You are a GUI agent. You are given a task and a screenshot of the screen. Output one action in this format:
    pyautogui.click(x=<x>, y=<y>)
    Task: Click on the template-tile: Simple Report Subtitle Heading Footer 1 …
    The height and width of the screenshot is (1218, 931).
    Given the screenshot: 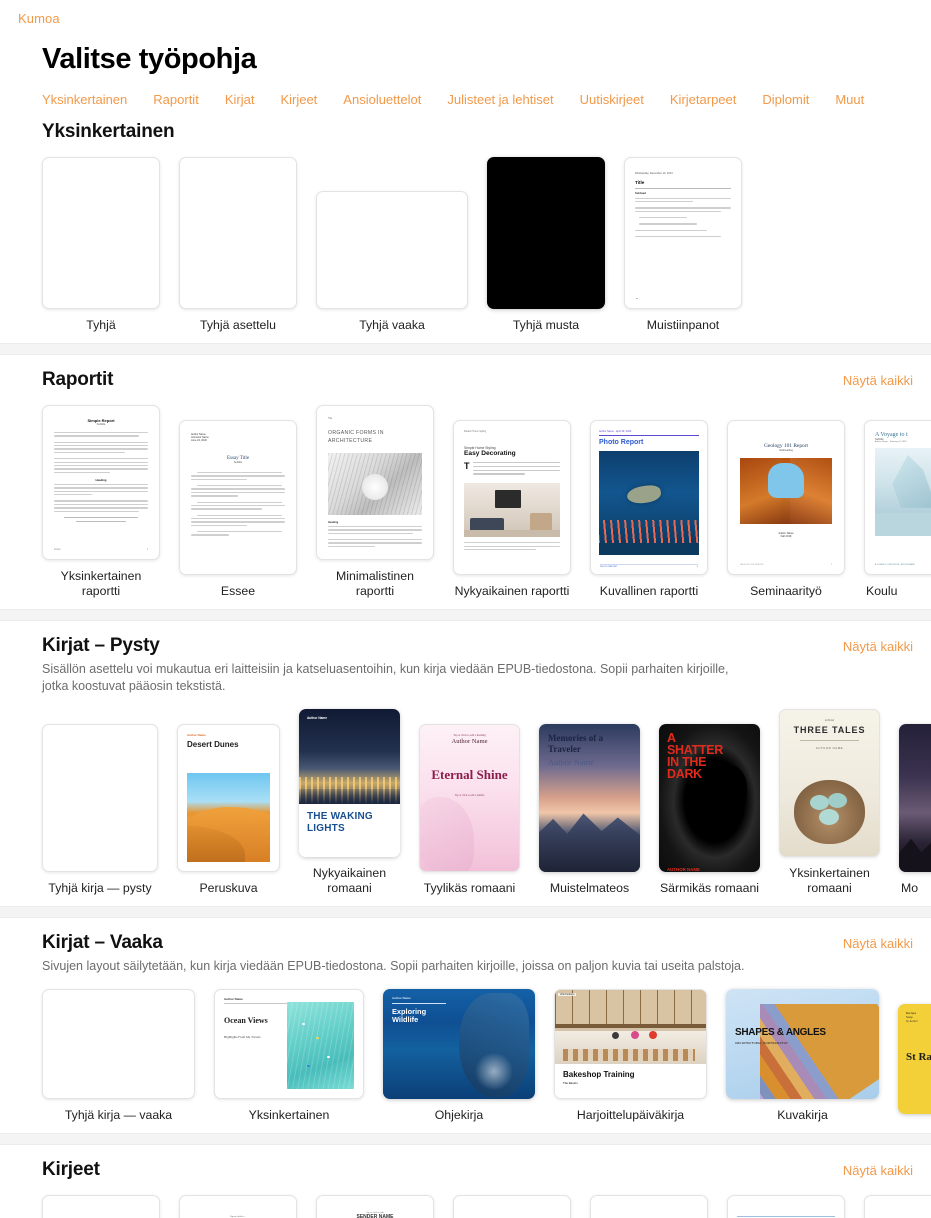 What is the action you would take?
    pyautogui.click(x=101, y=502)
    